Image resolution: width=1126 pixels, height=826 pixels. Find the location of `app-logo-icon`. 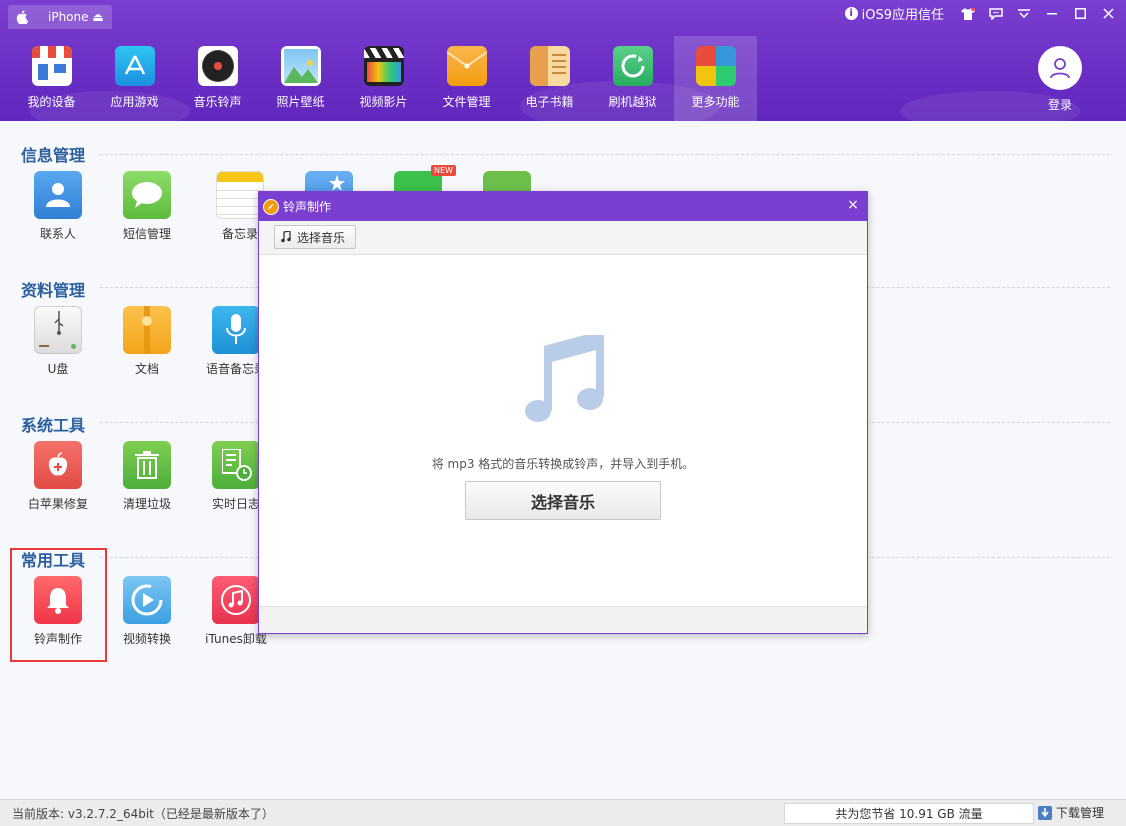

app-logo-icon is located at coordinates (271, 206).